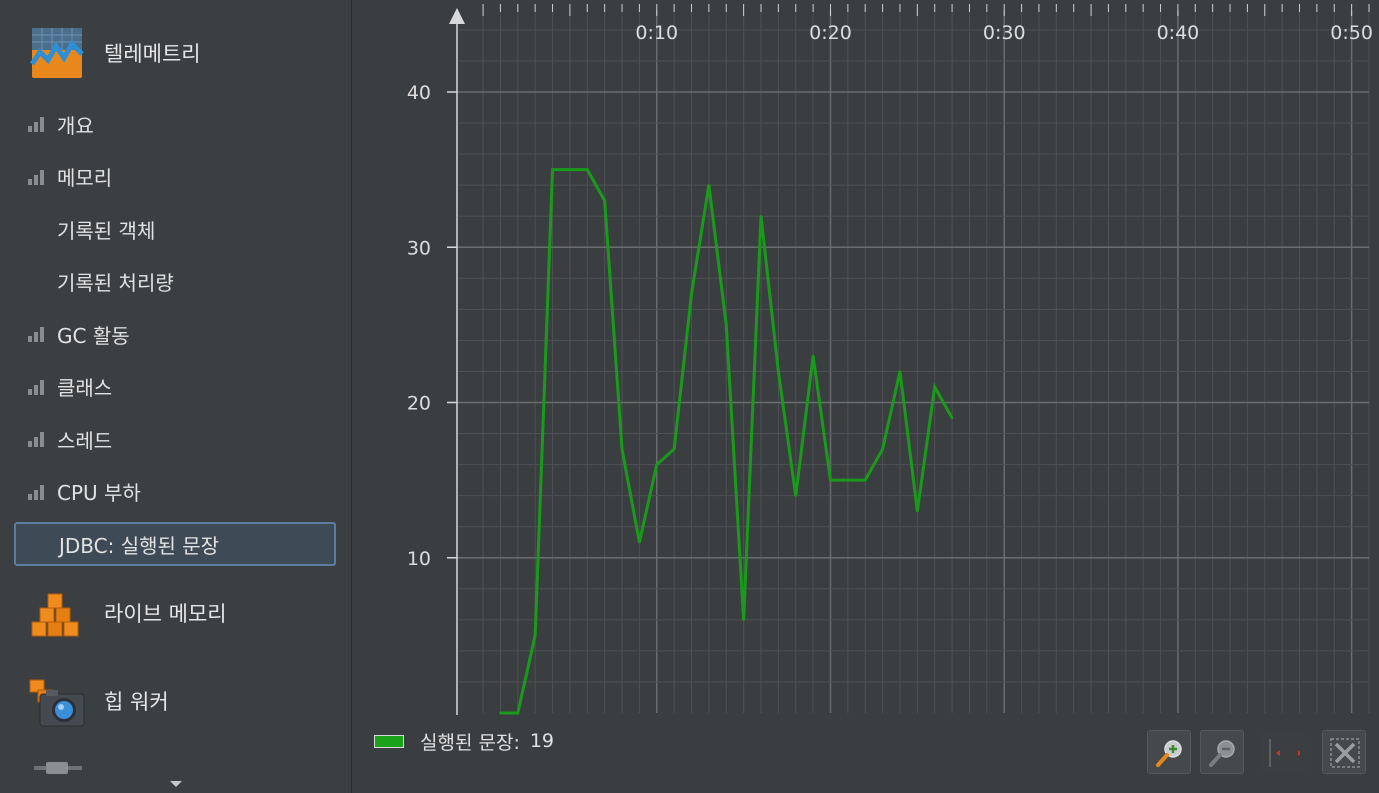 The width and height of the screenshot is (1379, 793). I want to click on sidebar-item-label: 스레드, so click(85, 440).